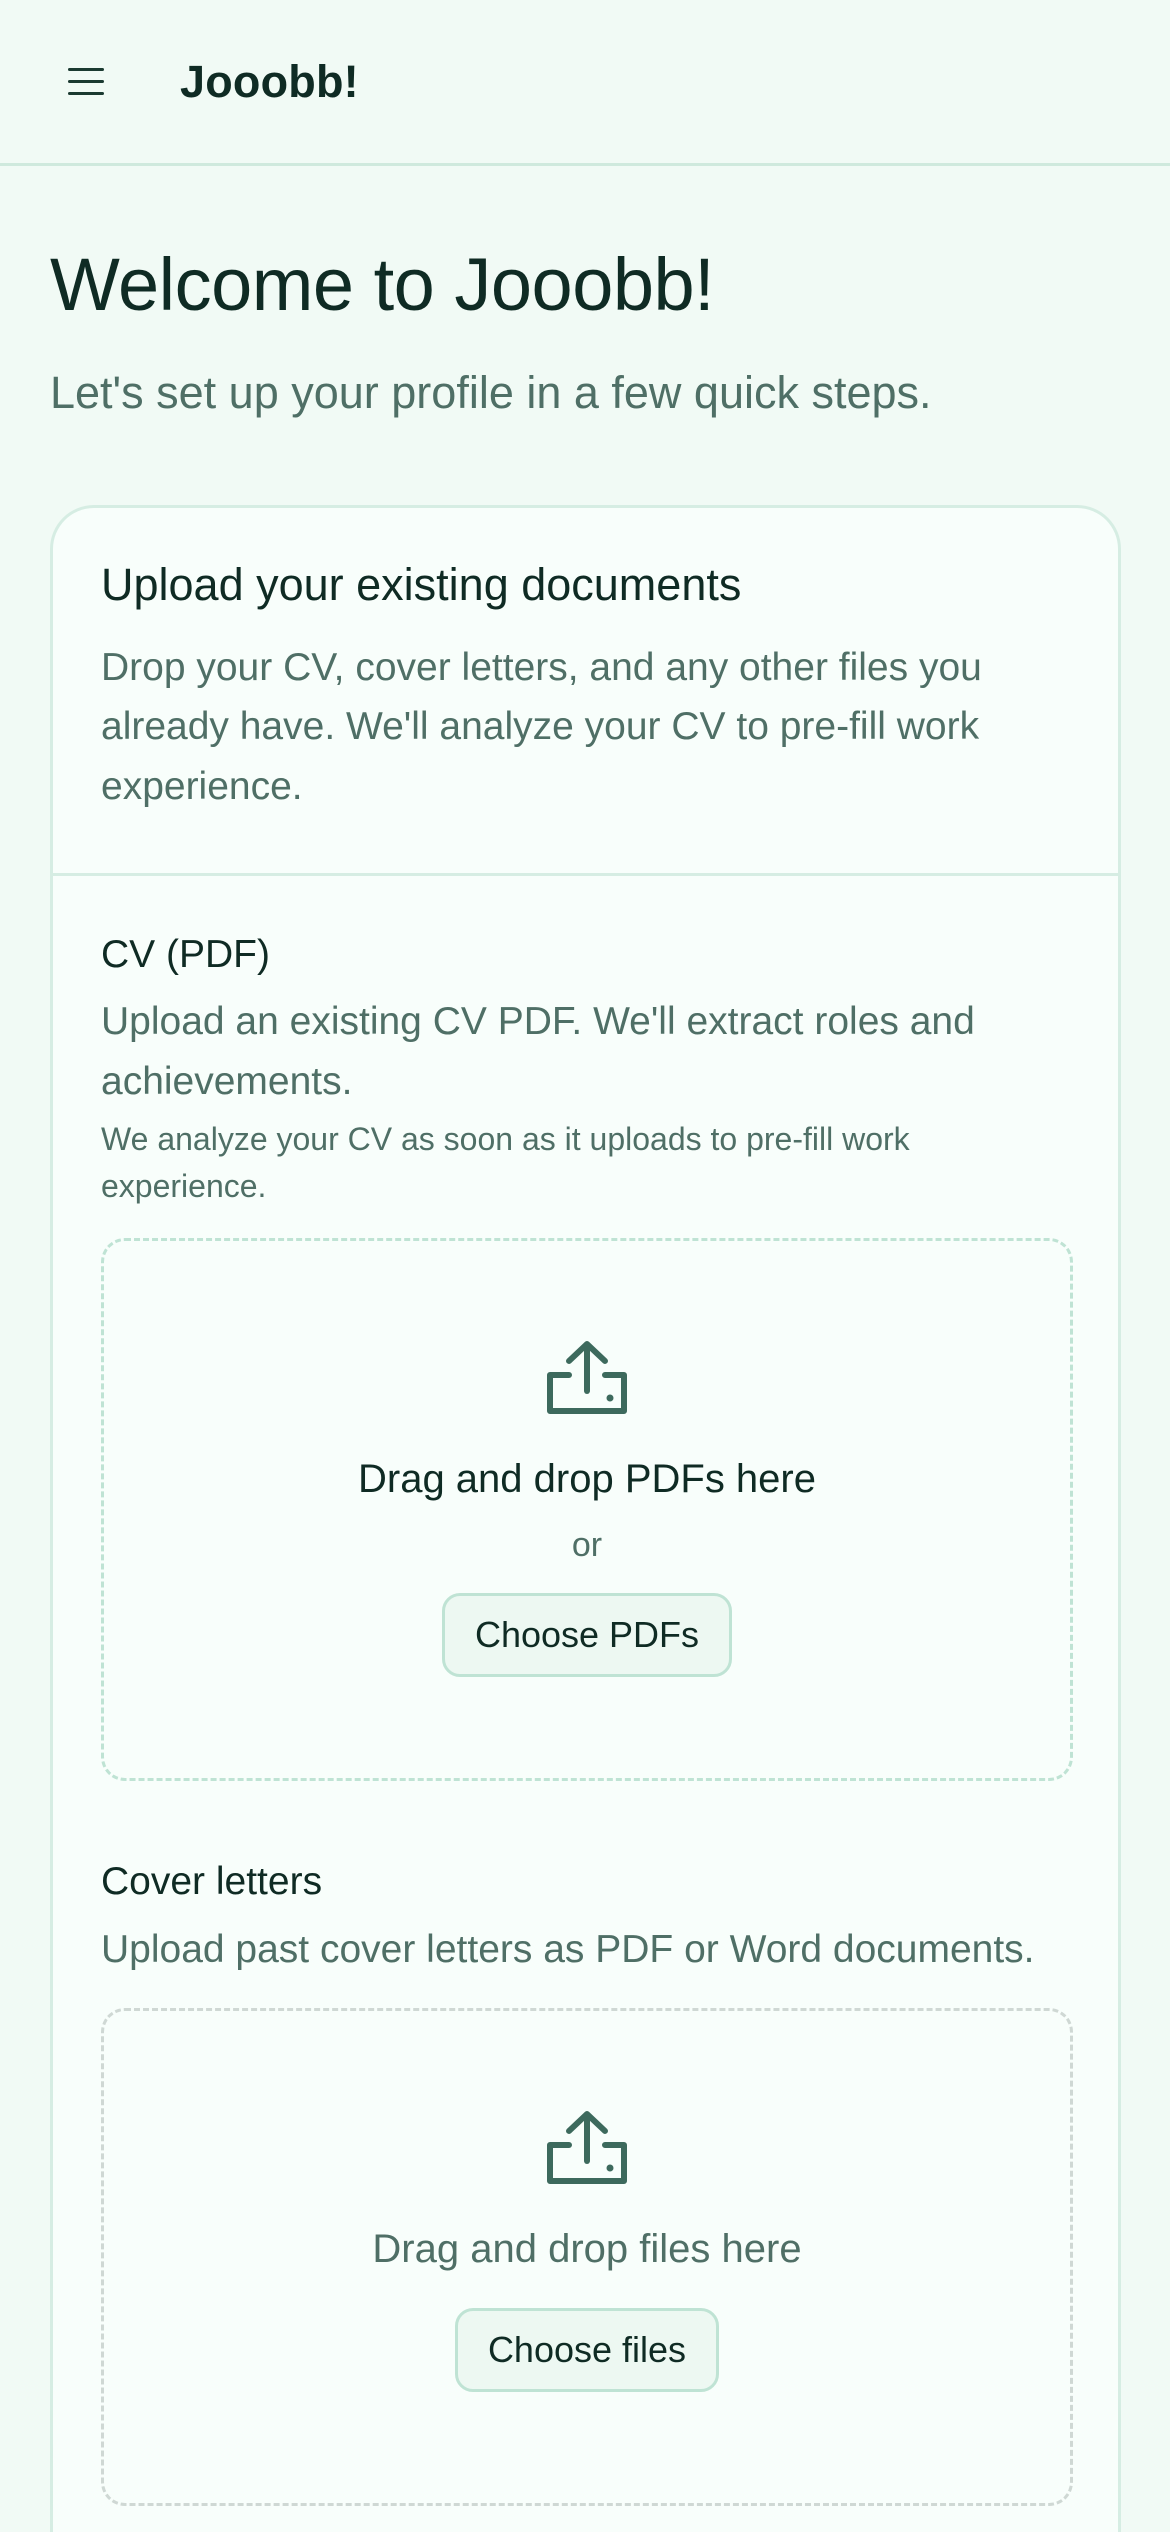 Image resolution: width=1170 pixels, height=2532 pixels. Describe the element at coordinates (185, 954) in the screenshot. I see `cv-section-title: CV (PDF)` at that location.